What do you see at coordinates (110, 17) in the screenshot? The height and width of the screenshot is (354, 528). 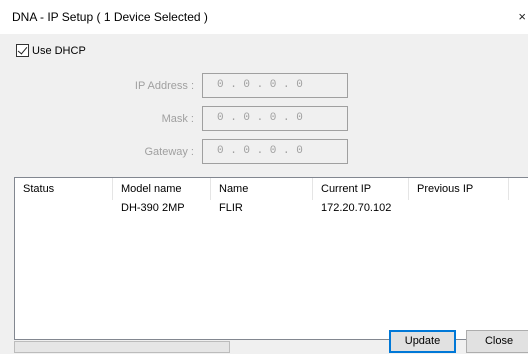 I see `window-title: DNA - IP Setup ( 1 Device Selected )` at bounding box center [110, 17].